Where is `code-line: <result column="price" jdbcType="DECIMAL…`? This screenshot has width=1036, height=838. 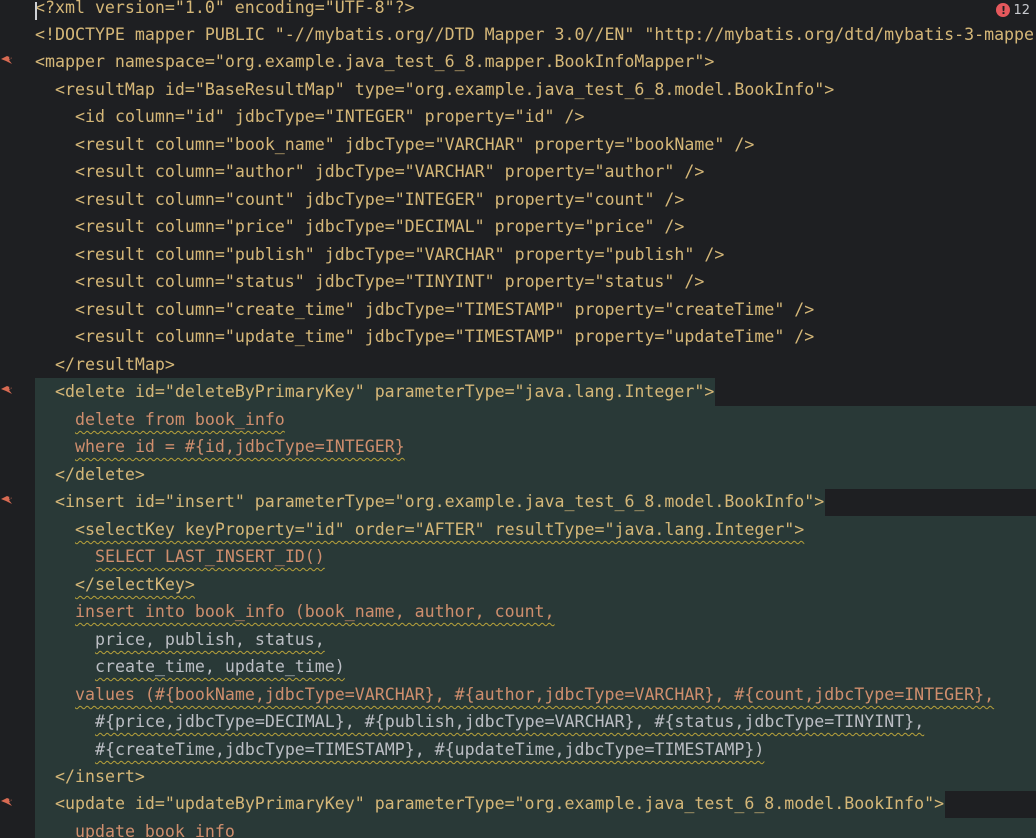 code-line: <result column="price" jdbcType="DECIMAL… is located at coordinates (379, 227).